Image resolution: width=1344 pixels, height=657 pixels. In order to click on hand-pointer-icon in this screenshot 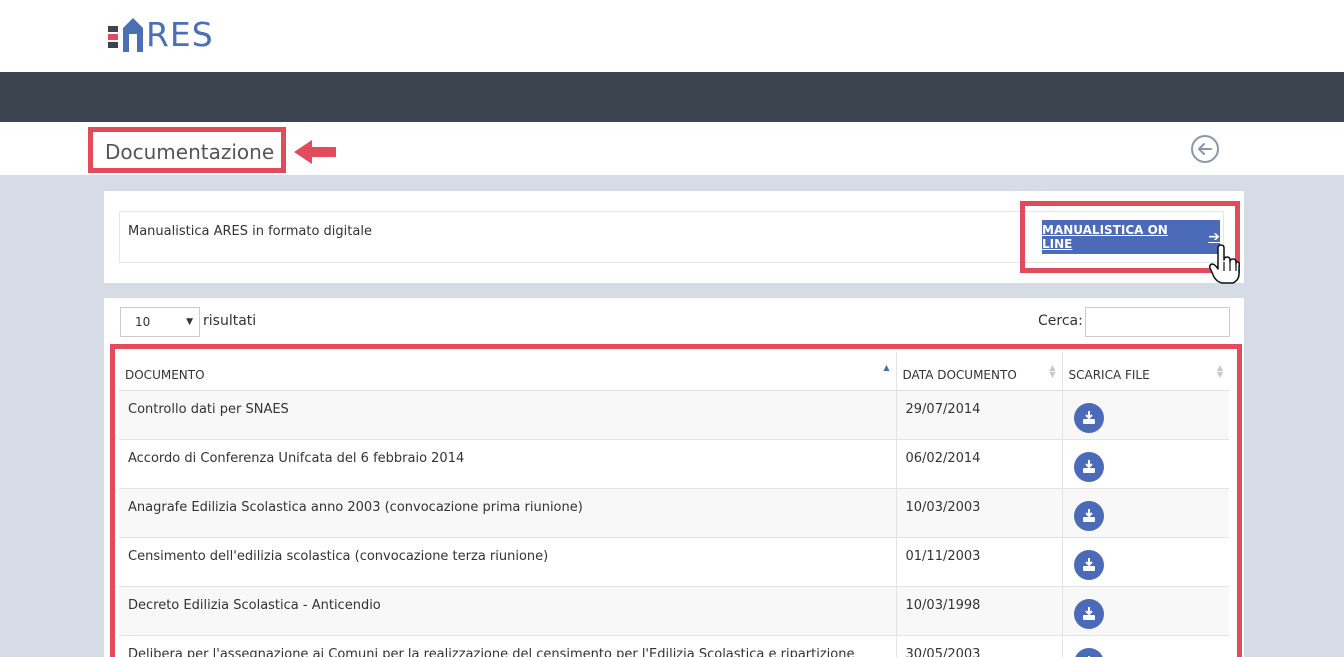, I will do `click(1224, 264)`.